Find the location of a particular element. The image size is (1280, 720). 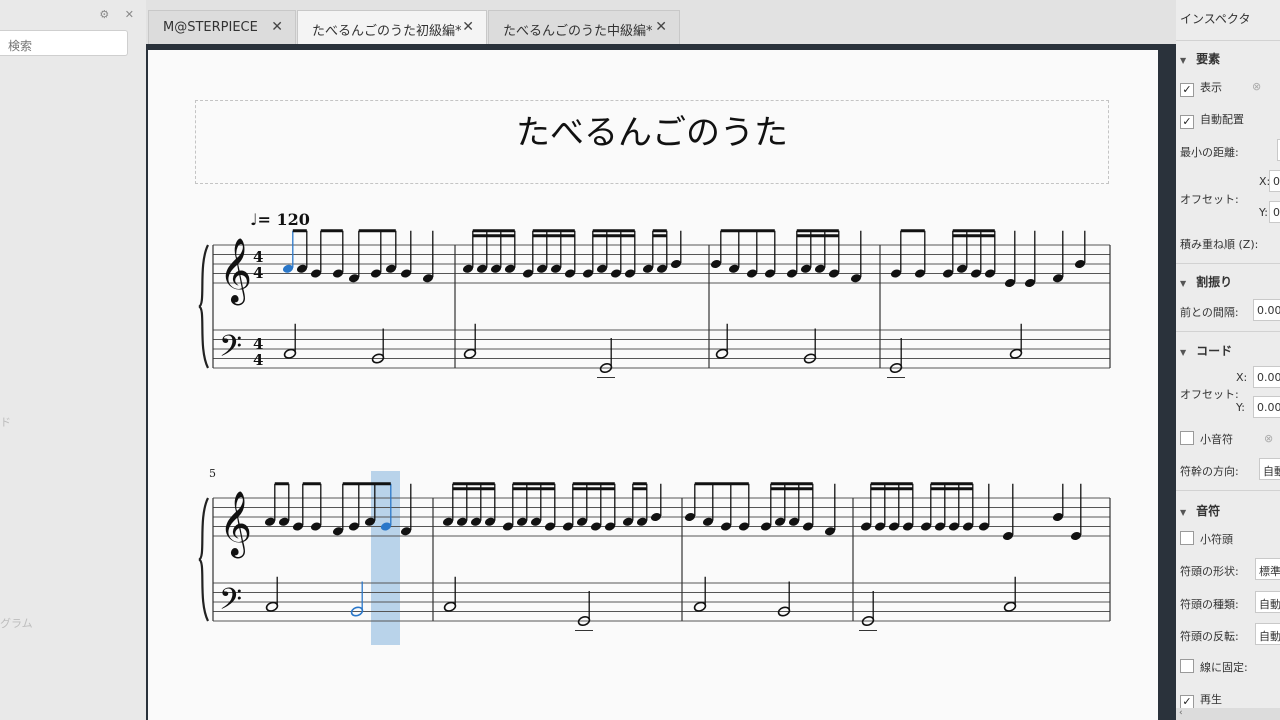

min-distance-label: 最小の距離: is located at coordinates (1209, 152).